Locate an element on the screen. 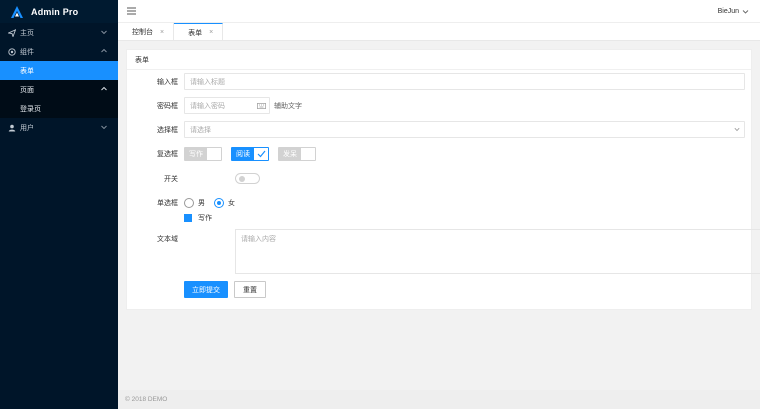  radio-label: 男 is located at coordinates (201, 203).